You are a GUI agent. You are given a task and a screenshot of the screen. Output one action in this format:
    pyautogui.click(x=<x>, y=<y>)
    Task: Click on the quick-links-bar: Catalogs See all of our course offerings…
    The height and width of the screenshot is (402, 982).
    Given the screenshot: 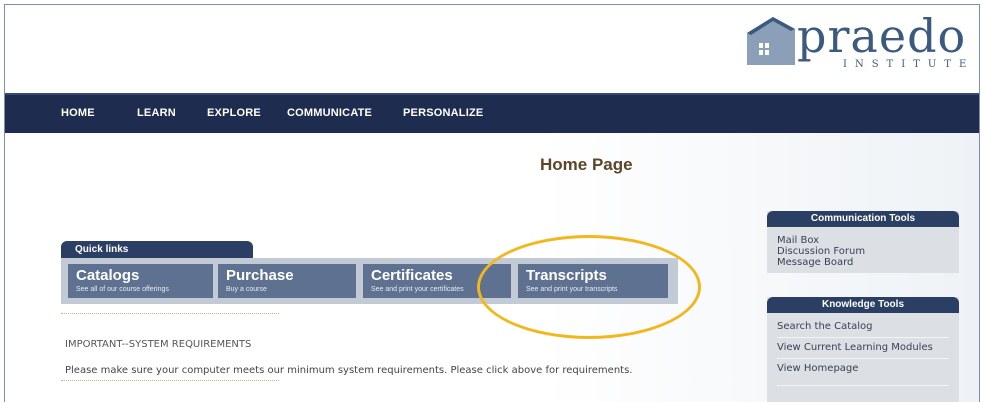 What is the action you would take?
    pyautogui.click(x=369, y=281)
    